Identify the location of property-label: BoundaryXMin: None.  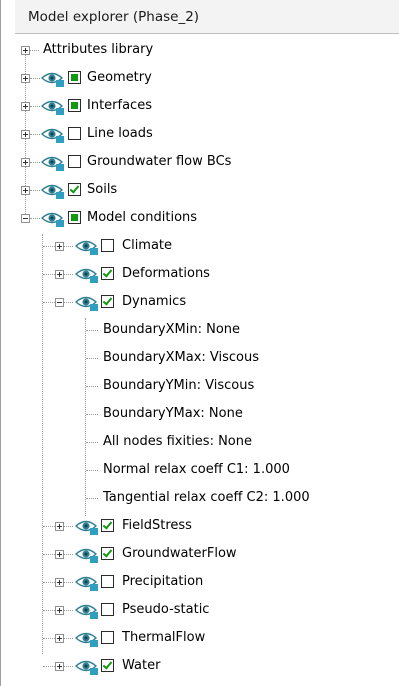
(172, 329).